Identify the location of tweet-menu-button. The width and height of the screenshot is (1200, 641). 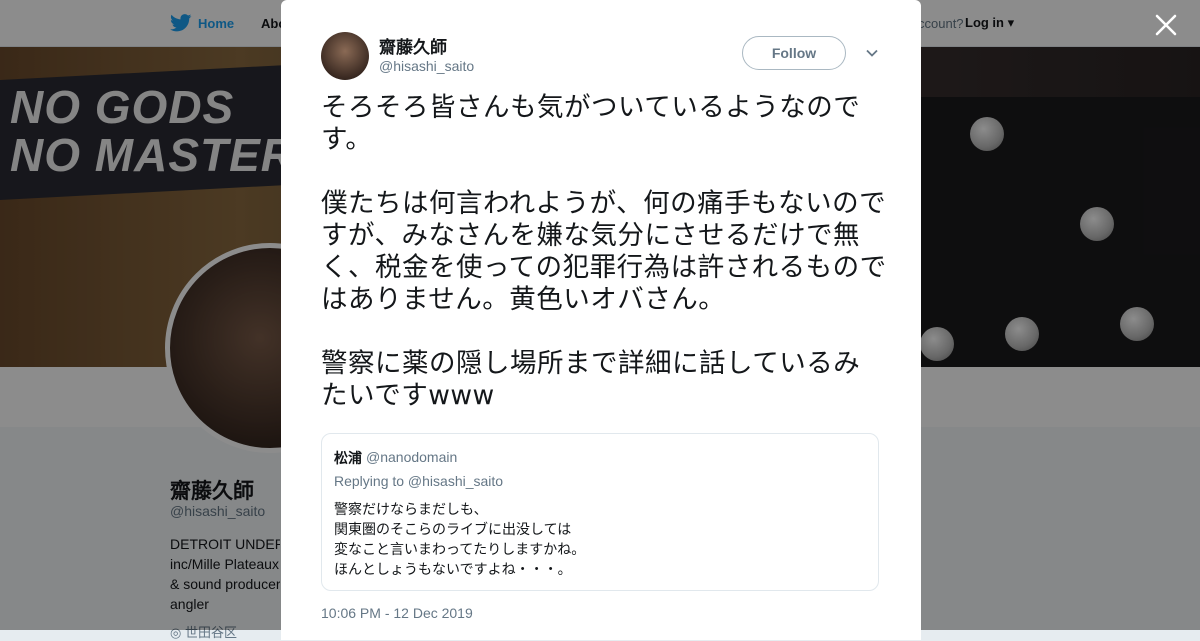
(872, 53).